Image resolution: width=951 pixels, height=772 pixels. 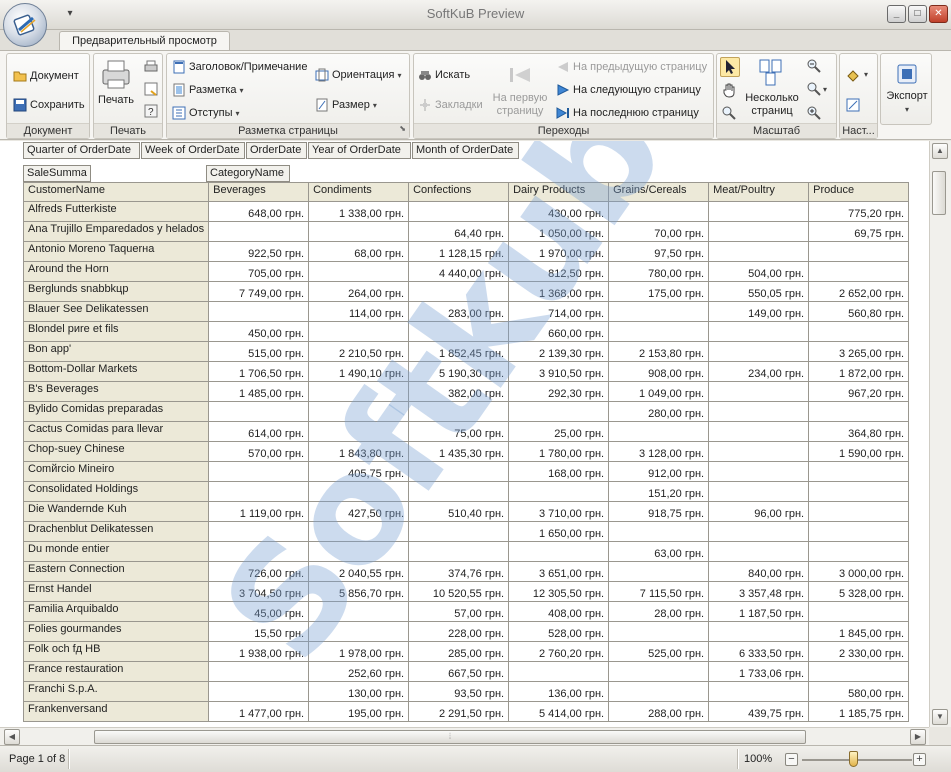 I want to click on print-button: Печать, so click(x=116, y=82).